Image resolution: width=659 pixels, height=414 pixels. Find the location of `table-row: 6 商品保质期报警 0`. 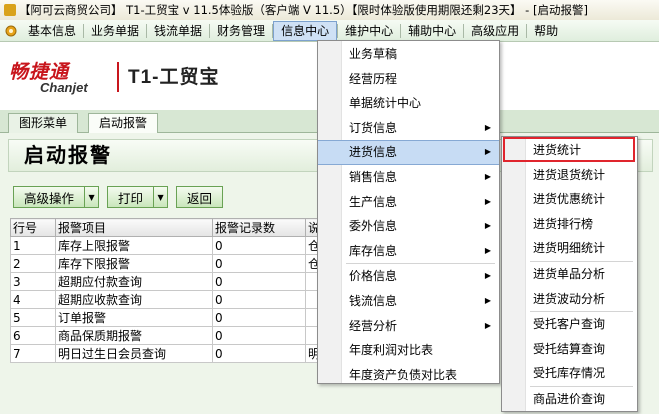

table-row: 6 商品保质期报警 0 is located at coordinates (166, 335).